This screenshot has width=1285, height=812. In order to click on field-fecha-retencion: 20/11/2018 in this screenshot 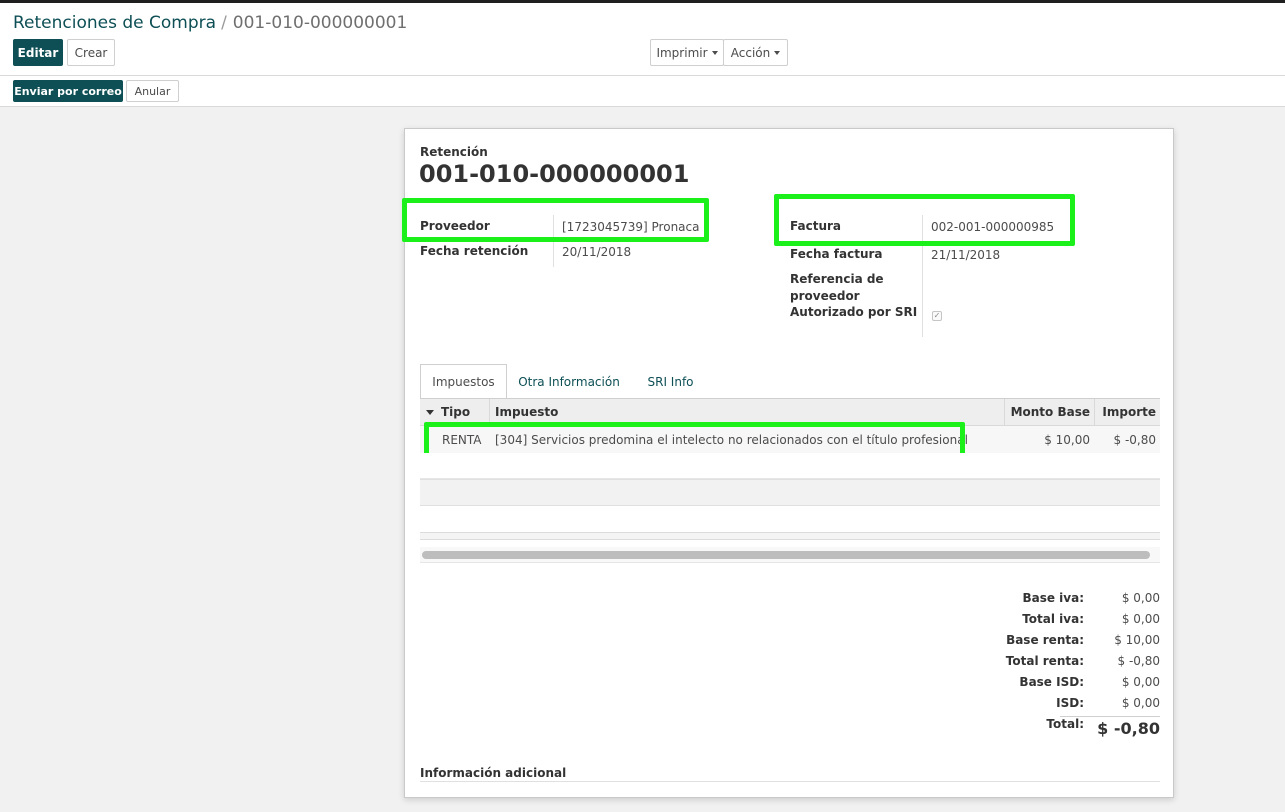, I will do `click(596, 252)`.